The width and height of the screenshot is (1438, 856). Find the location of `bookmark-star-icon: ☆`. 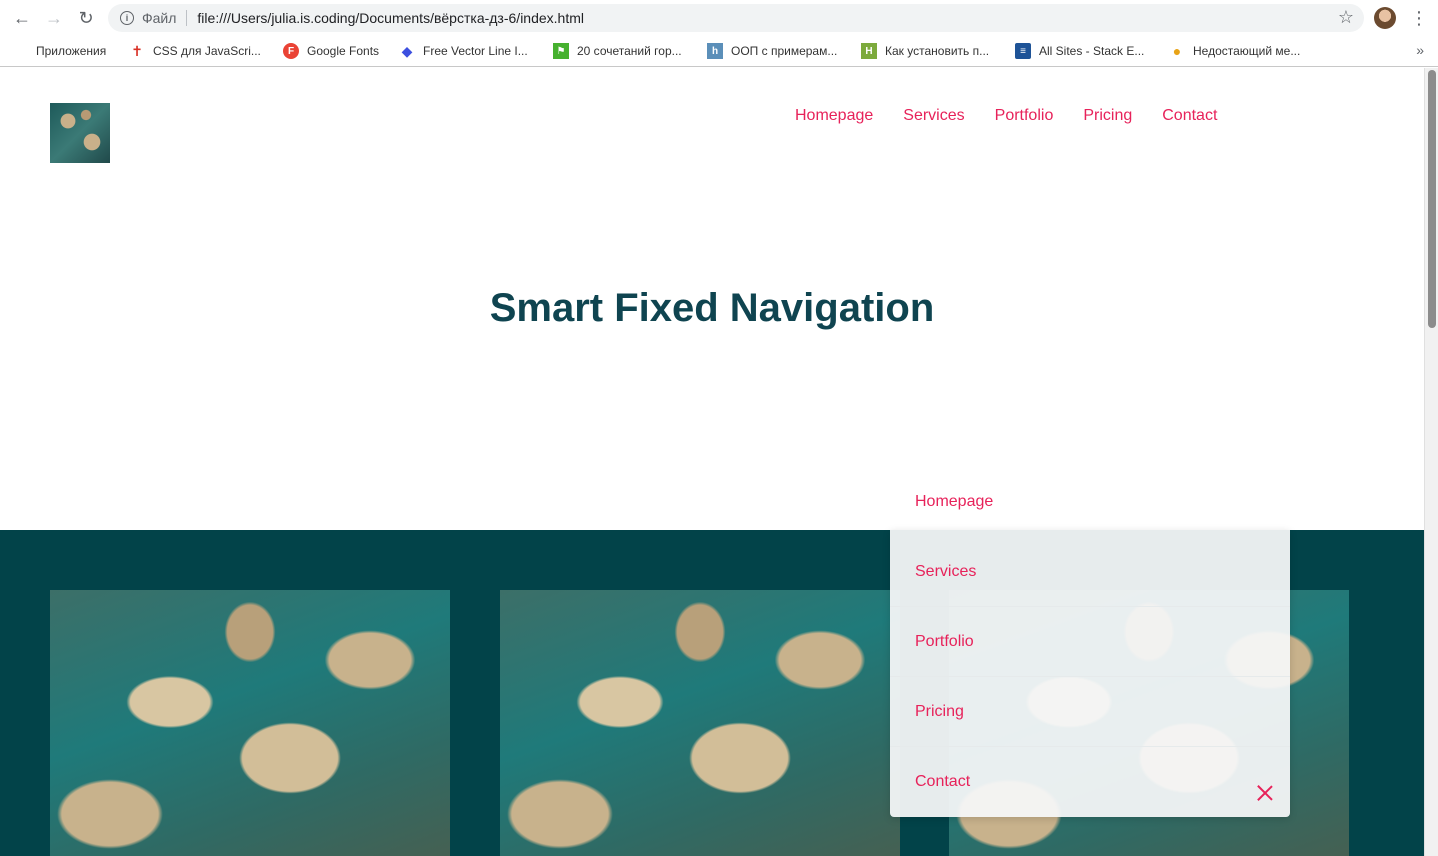

bookmark-star-icon: ☆ is located at coordinates (1346, 17).